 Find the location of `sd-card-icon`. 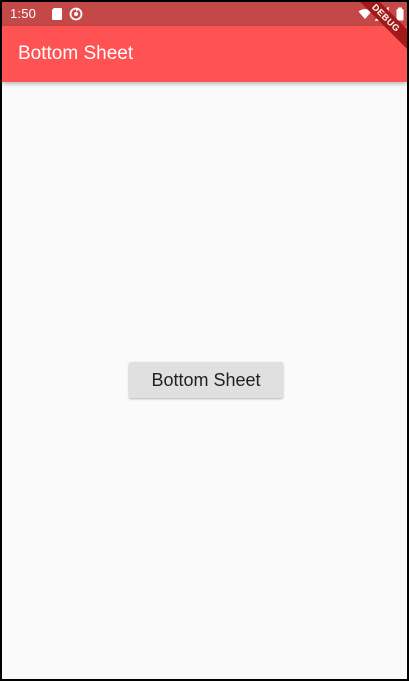

sd-card-icon is located at coordinates (57, 14).